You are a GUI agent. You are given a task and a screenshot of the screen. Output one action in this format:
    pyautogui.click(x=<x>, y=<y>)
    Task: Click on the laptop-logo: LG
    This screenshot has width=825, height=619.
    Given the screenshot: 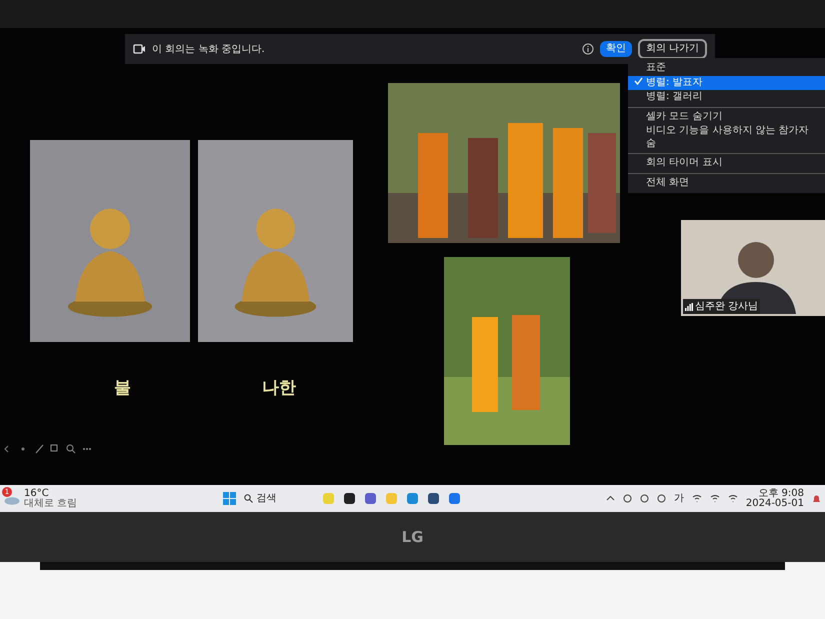 What is the action you would take?
    pyautogui.click(x=413, y=537)
    